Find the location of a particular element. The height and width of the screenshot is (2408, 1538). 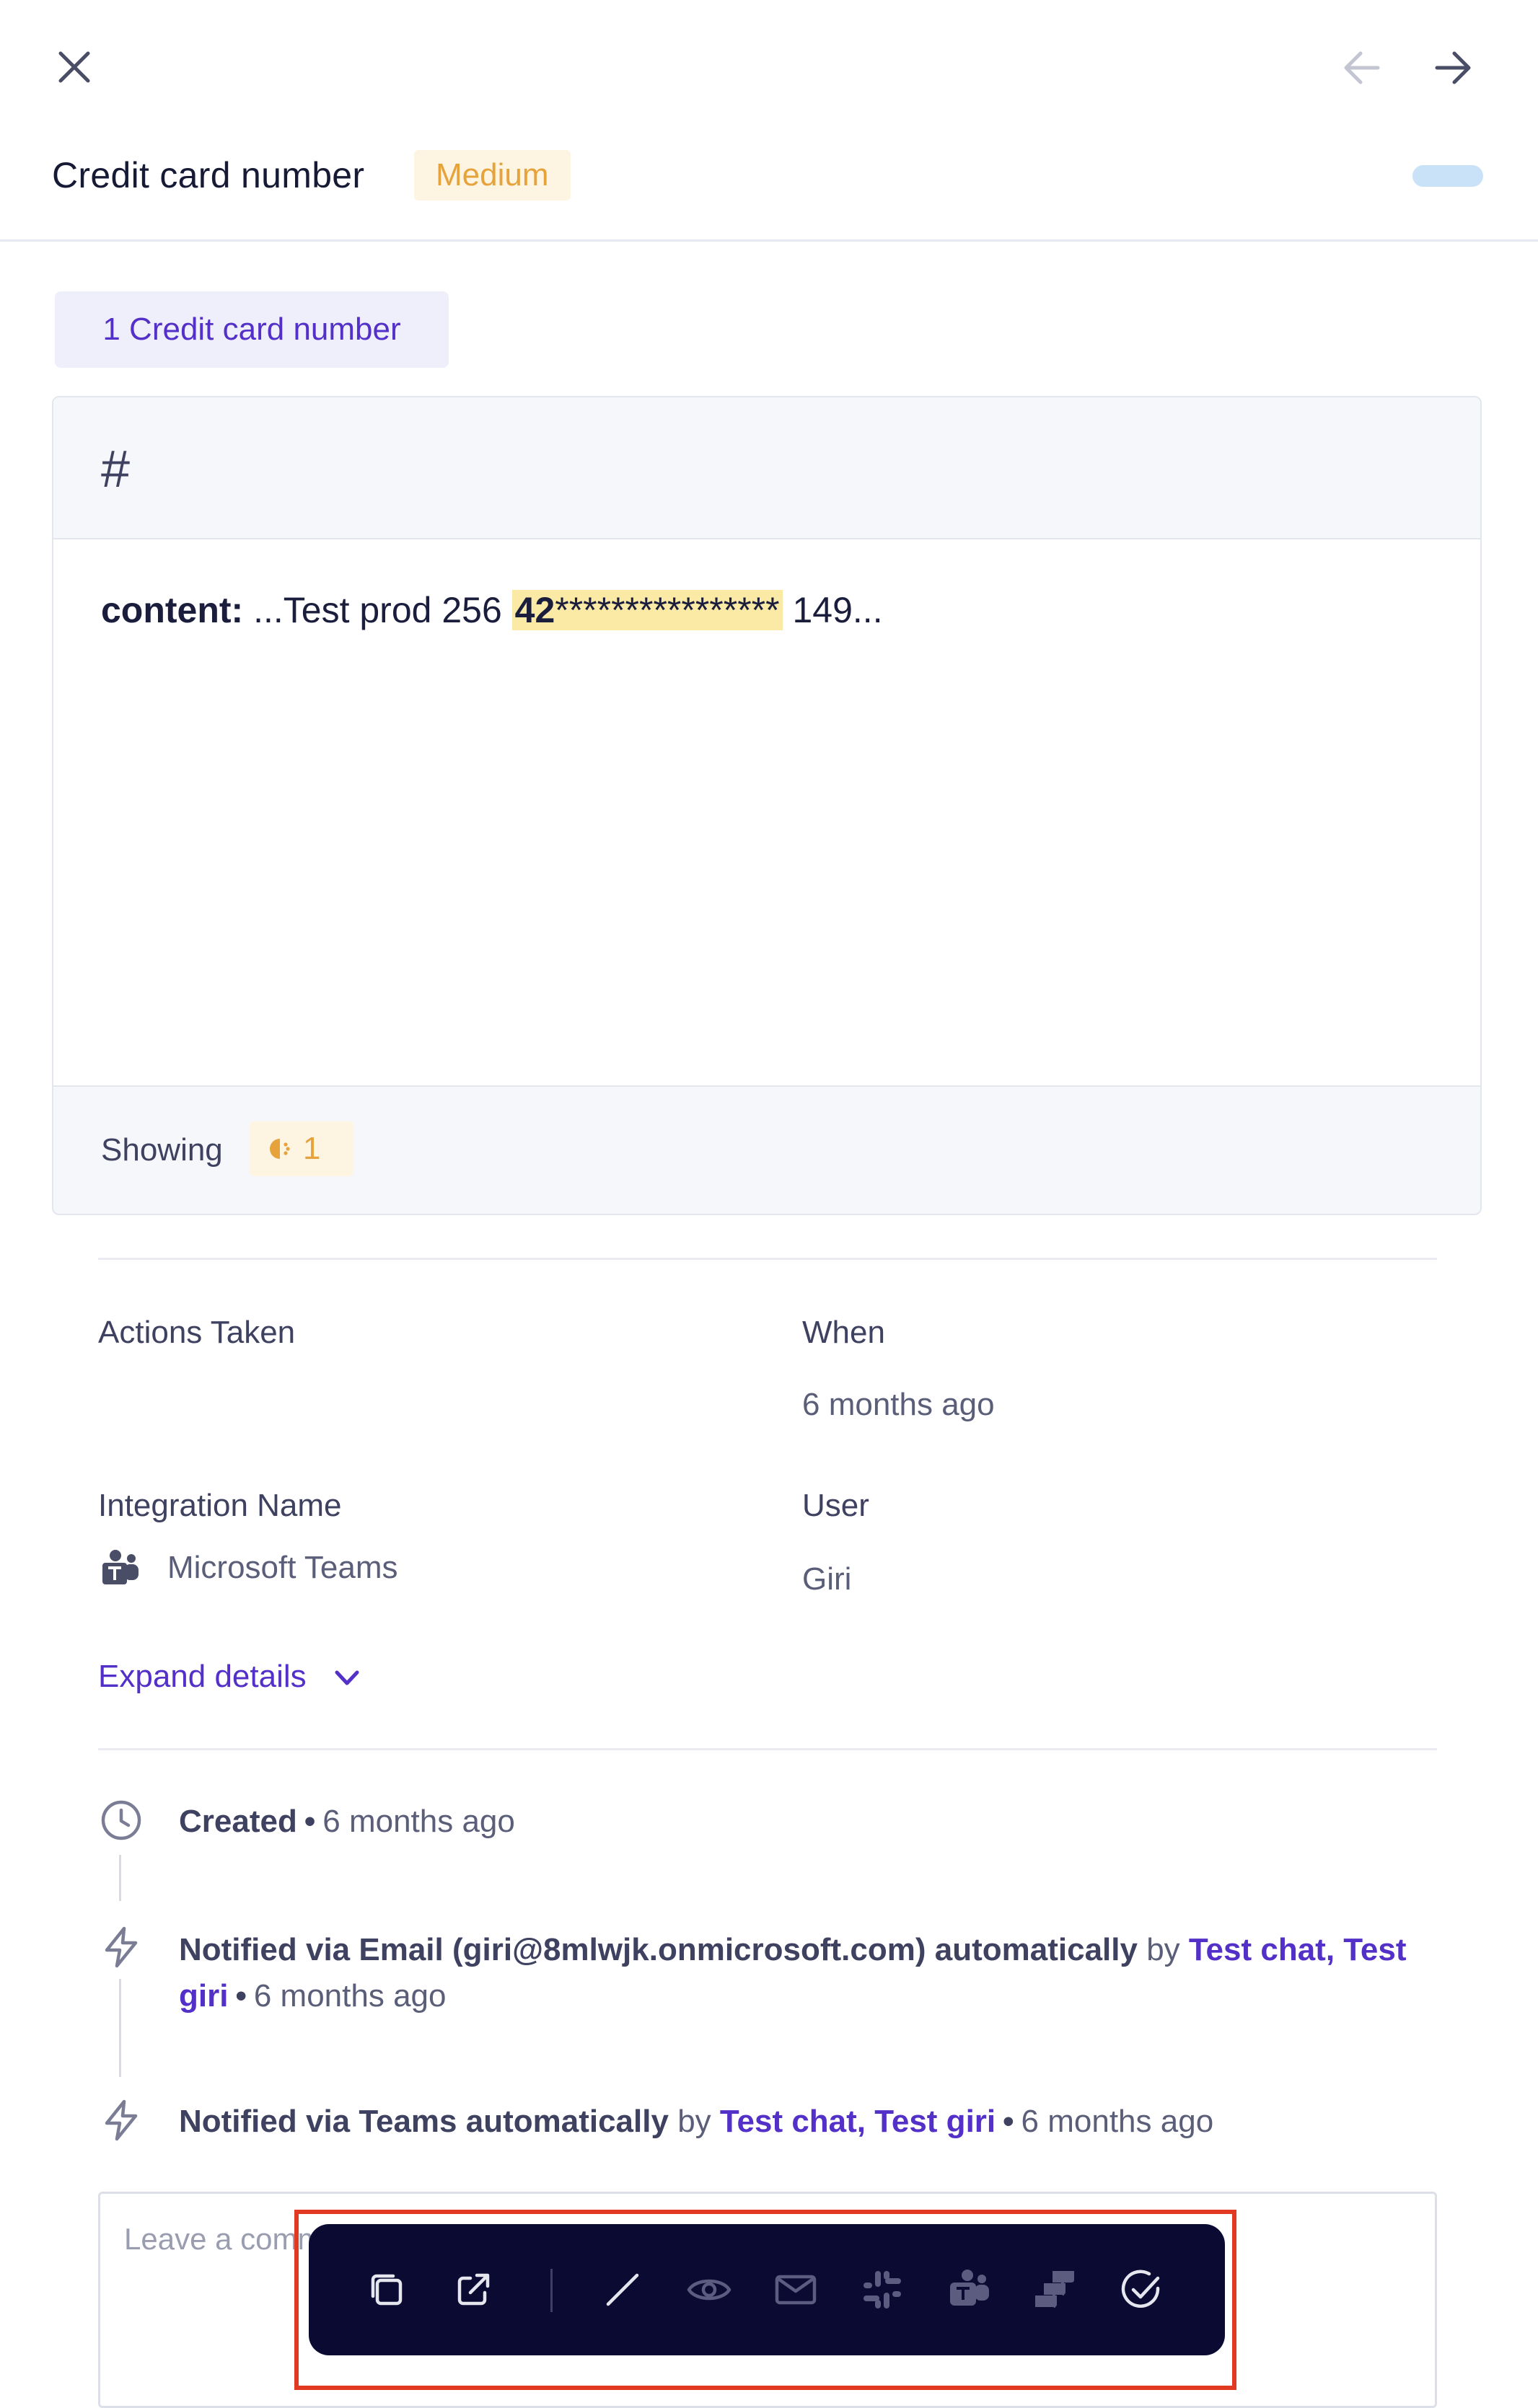

arrow-left-icon is located at coordinates (1362, 67).